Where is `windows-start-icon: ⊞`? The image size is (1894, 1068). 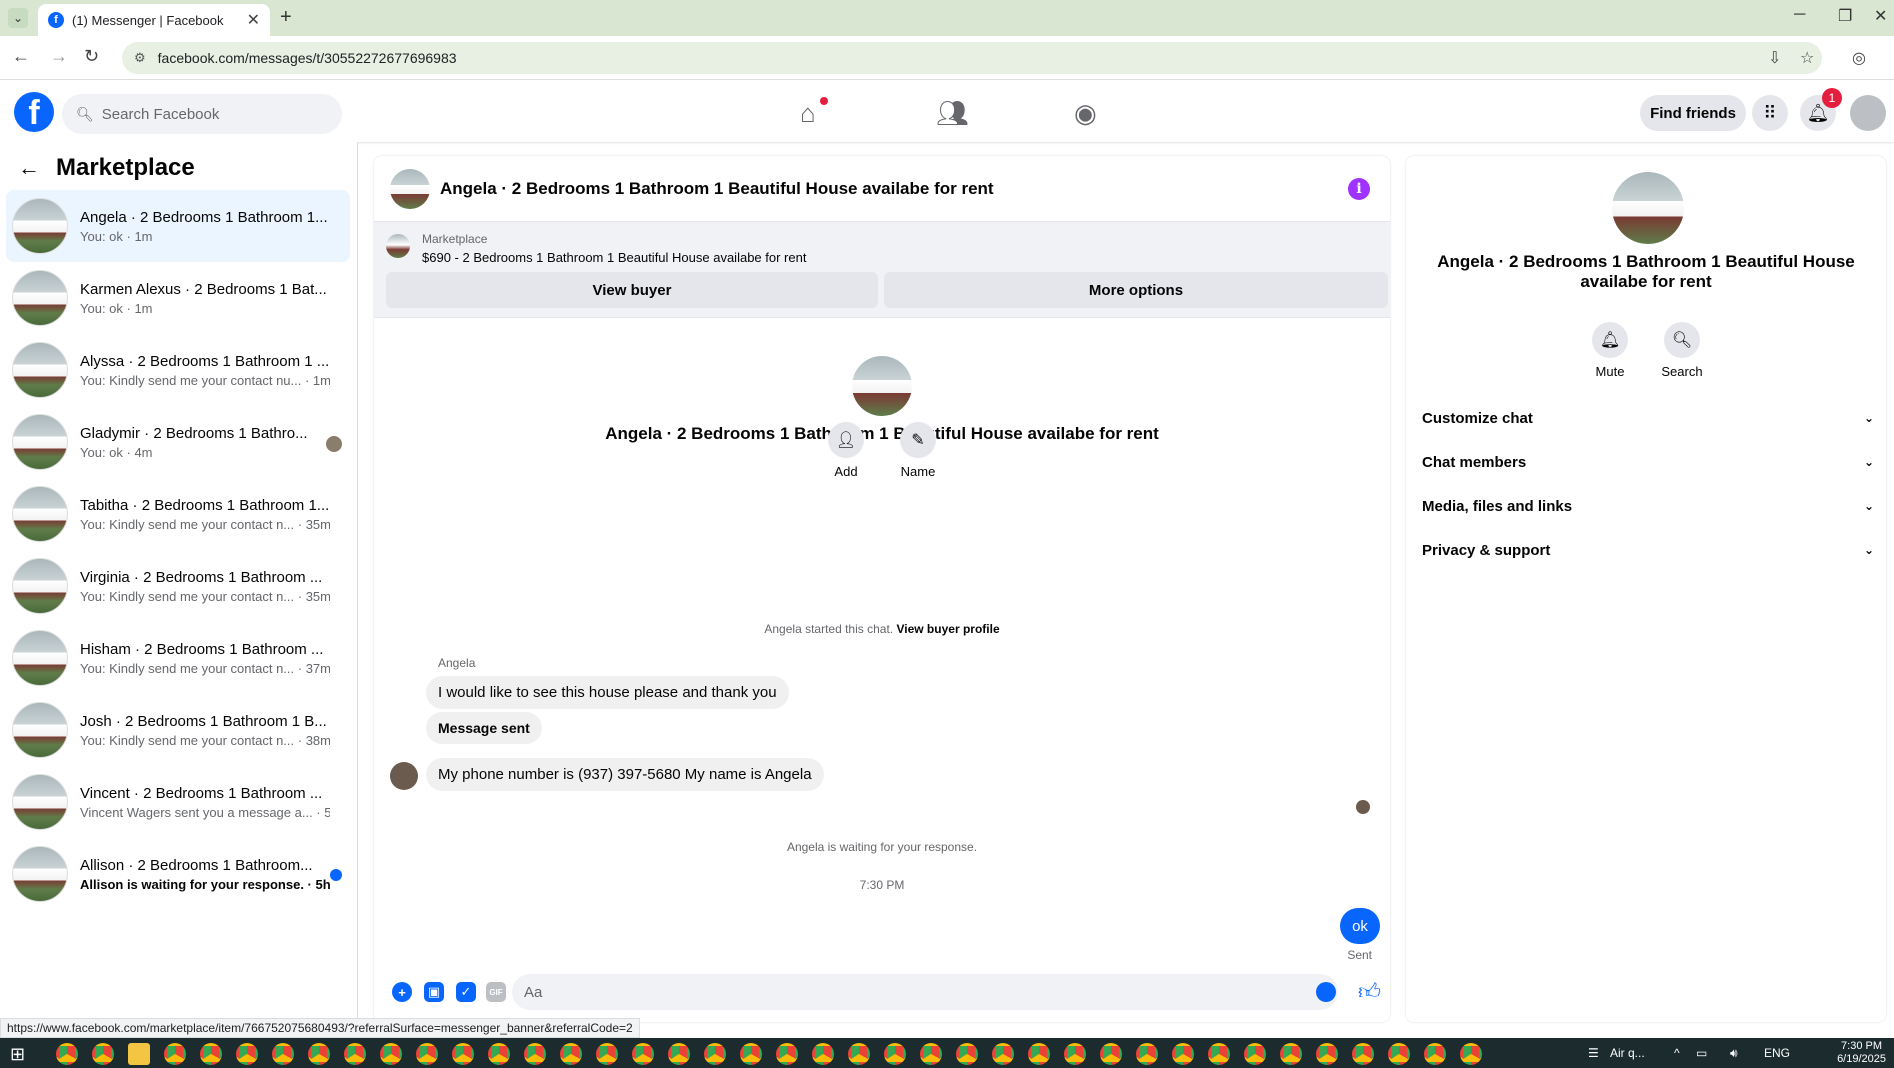 windows-start-icon: ⊞ is located at coordinates (17, 1054).